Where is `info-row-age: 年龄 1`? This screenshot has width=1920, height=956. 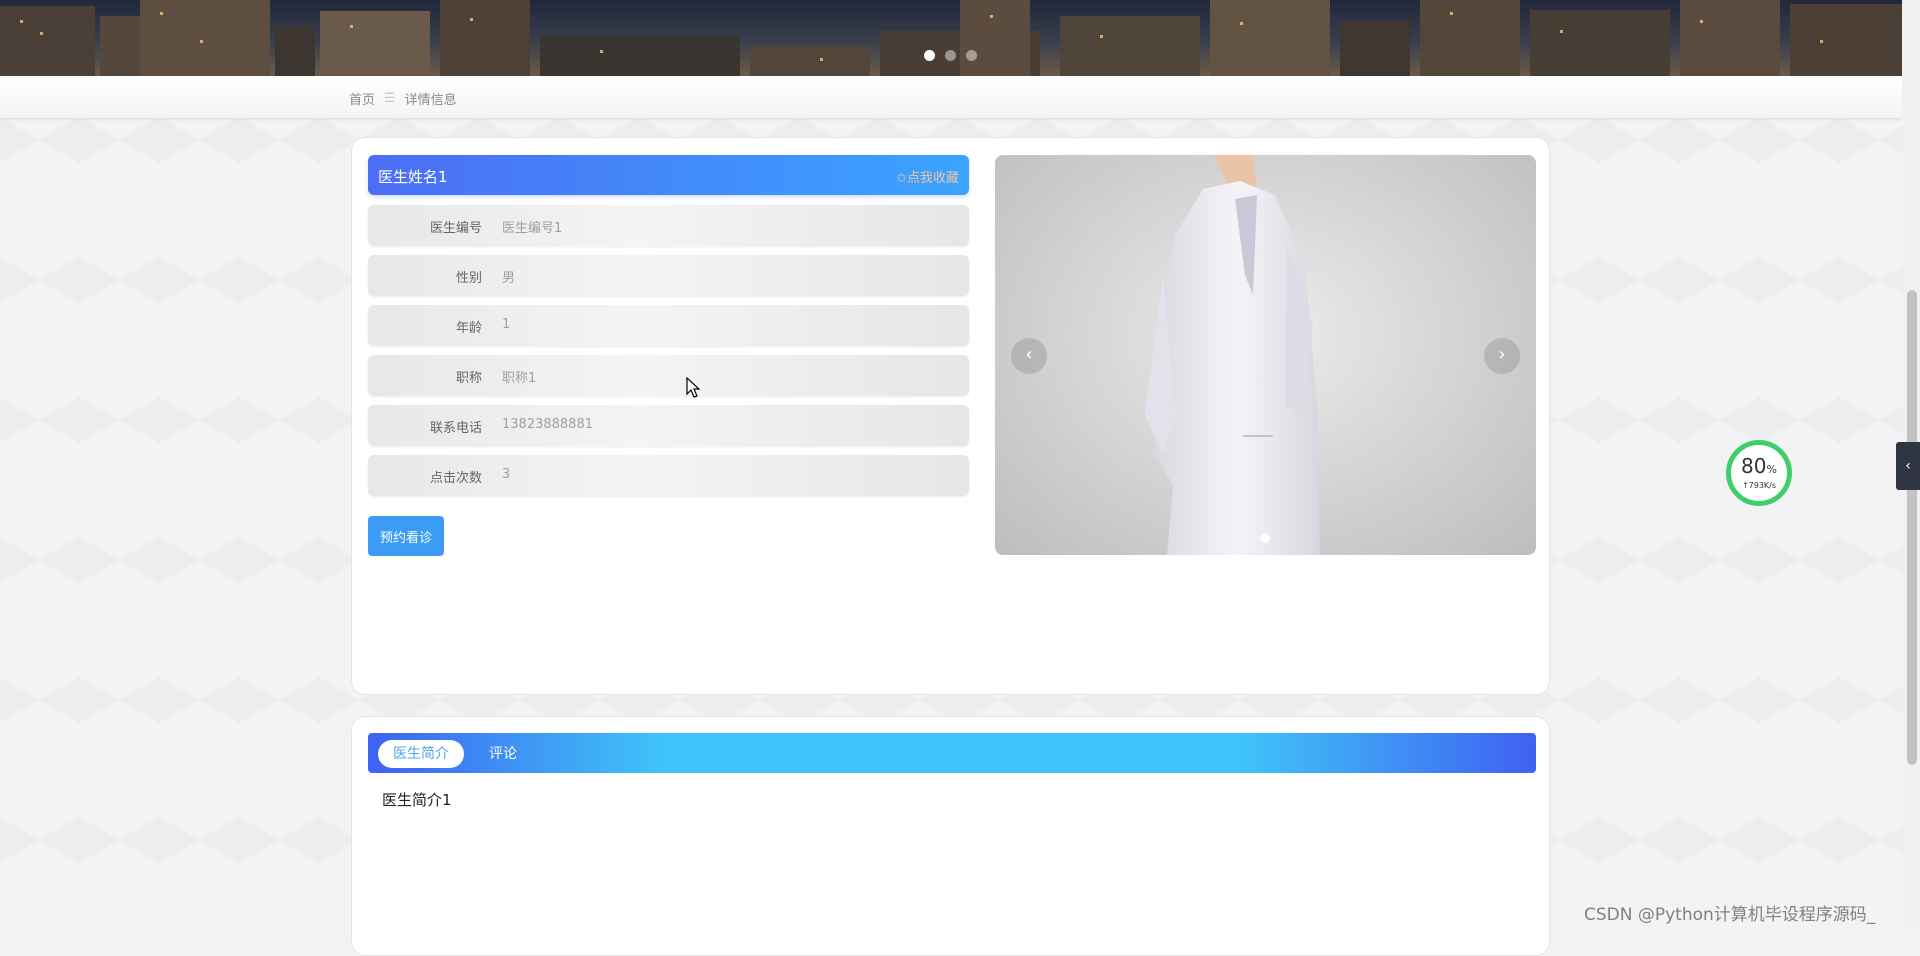
info-row-age: 年龄 1 is located at coordinates (668, 325).